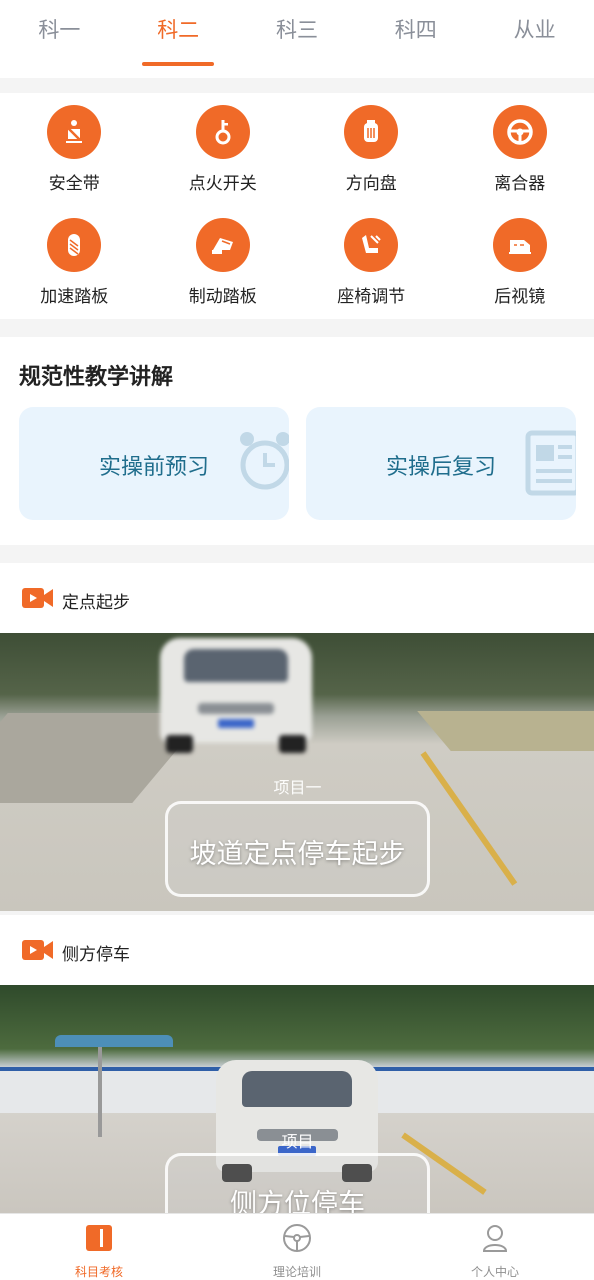 The image size is (594, 1280). Describe the element at coordinates (114, 1041) in the screenshot. I see `canopy` at that location.